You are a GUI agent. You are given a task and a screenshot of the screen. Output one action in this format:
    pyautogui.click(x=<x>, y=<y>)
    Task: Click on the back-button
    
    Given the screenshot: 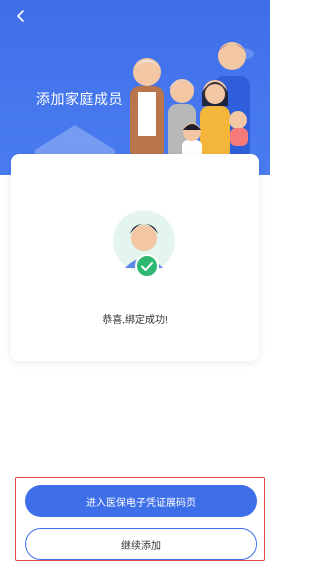 What is the action you would take?
    pyautogui.click(x=21, y=17)
    